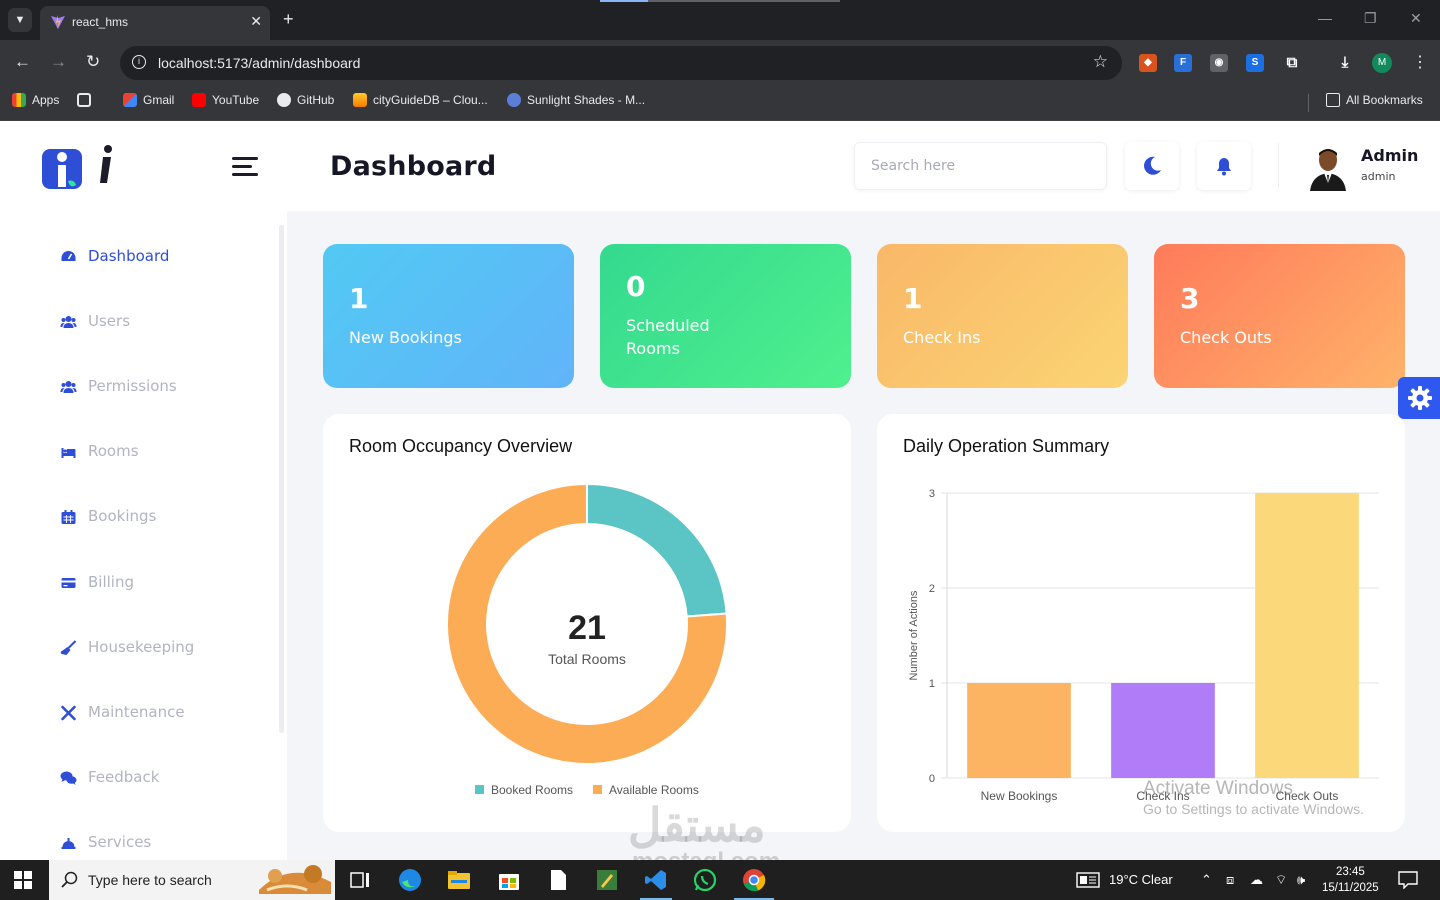  Describe the element at coordinates (148, 103) in the screenshot. I see `bookmark-gmail: Gmail` at that location.